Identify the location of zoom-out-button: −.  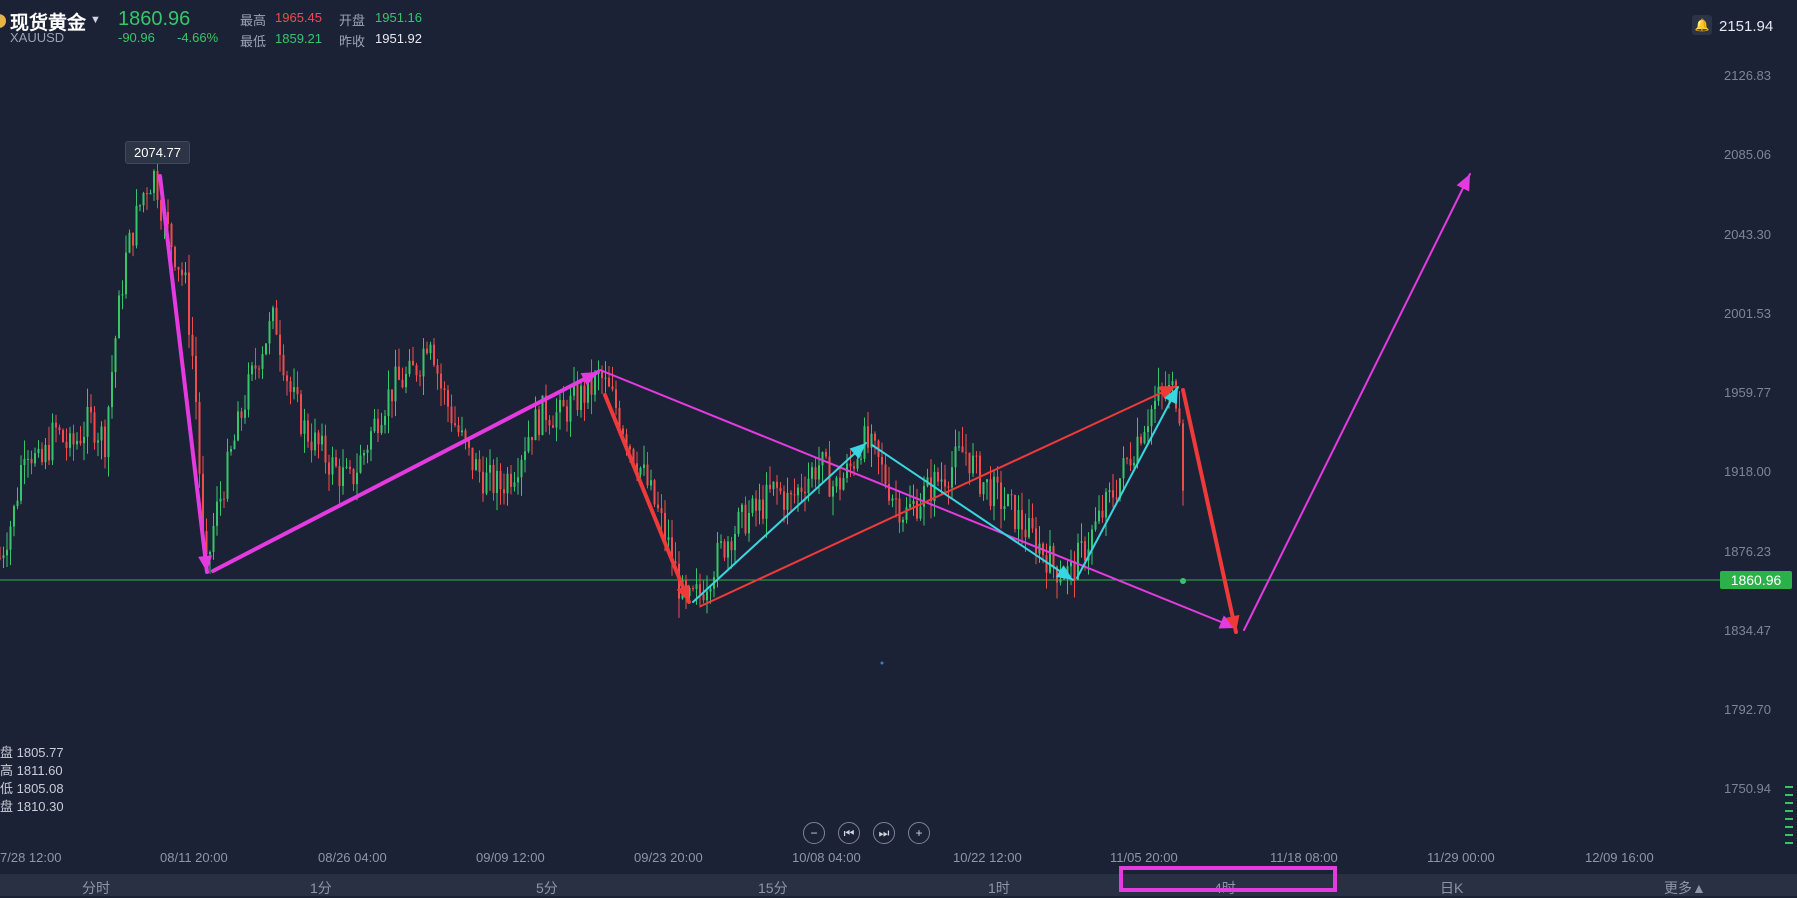
(814, 833).